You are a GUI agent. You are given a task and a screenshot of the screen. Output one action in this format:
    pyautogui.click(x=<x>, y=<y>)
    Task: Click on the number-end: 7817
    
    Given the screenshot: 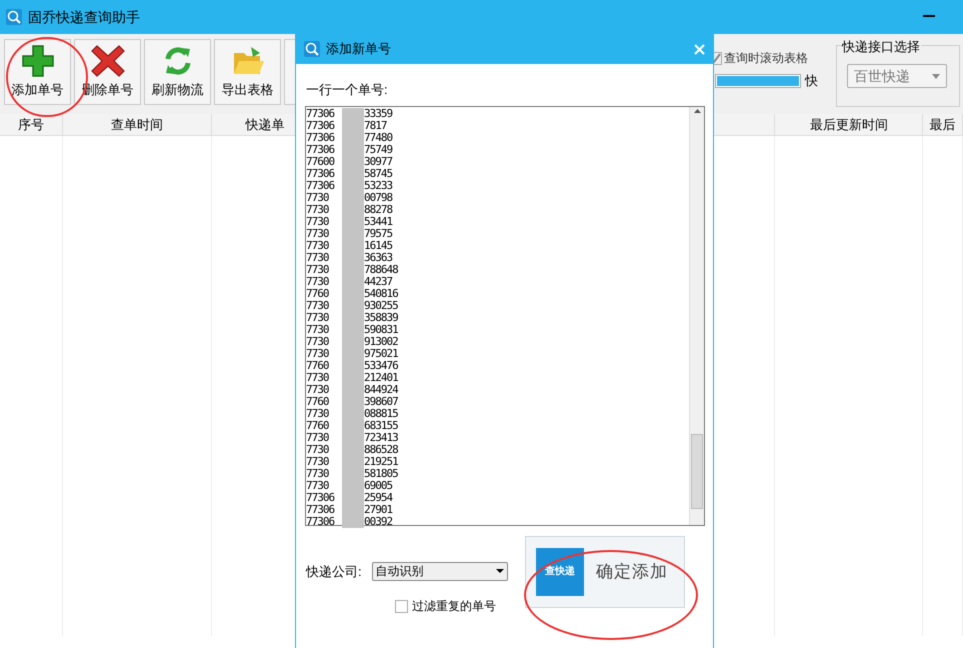 What is the action you would take?
    pyautogui.click(x=375, y=126)
    